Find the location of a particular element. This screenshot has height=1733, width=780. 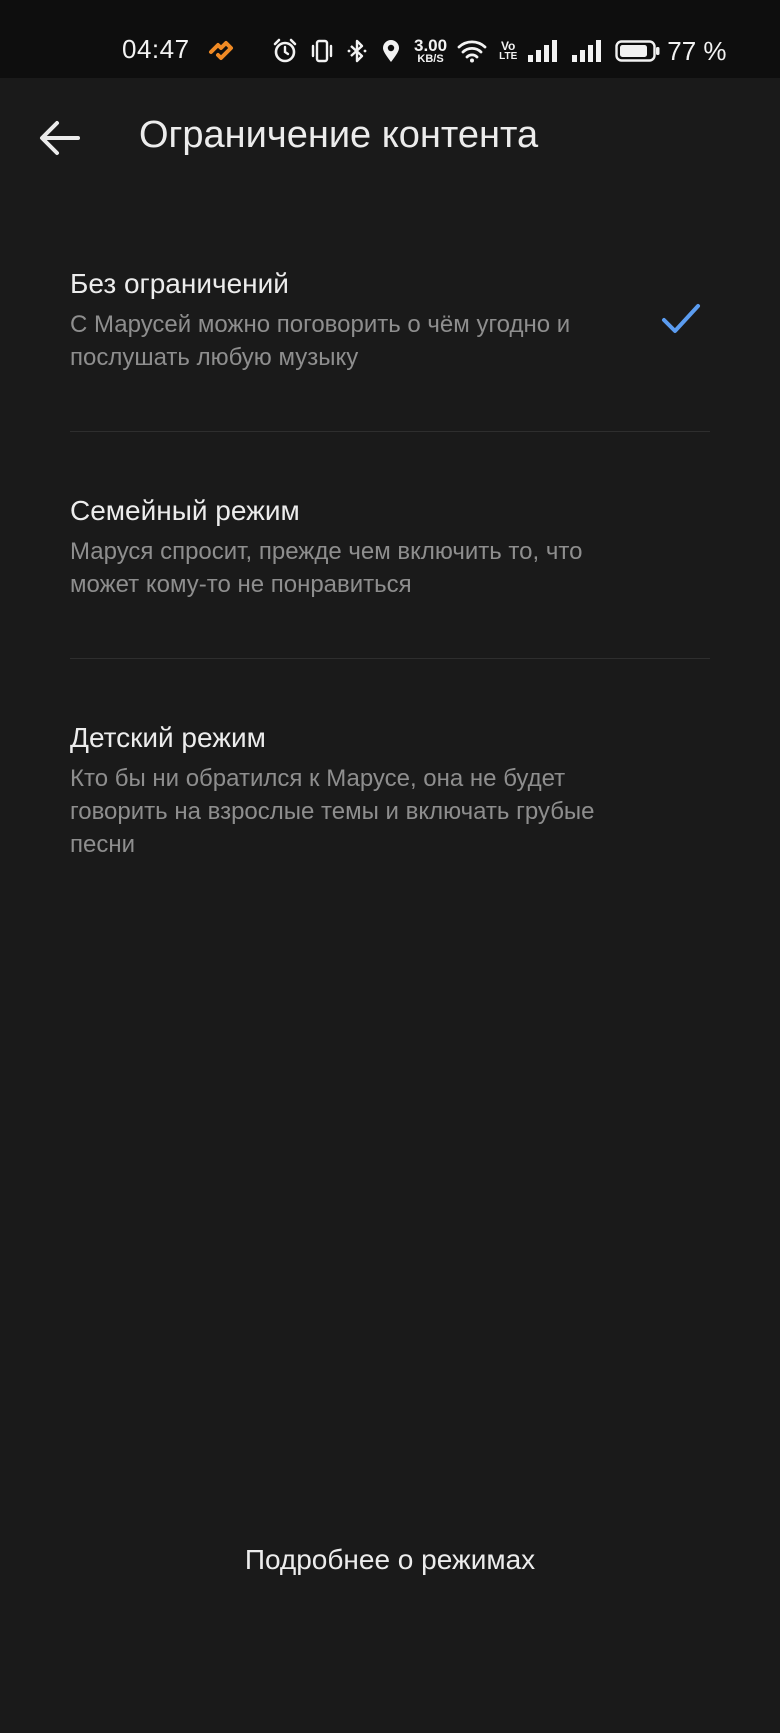

option-title: Семейный режим is located at coordinates (185, 510).